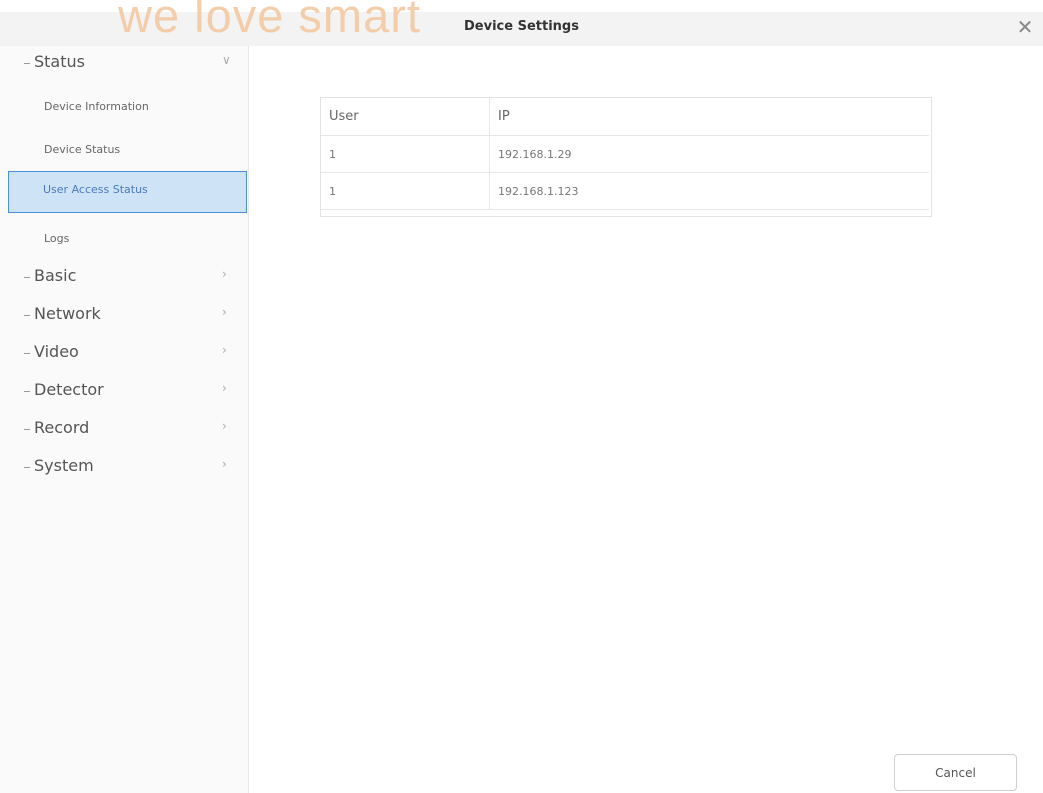 The image size is (1043, 793). I want to click on sidebar-group-label: Detector, so click(69, 389).